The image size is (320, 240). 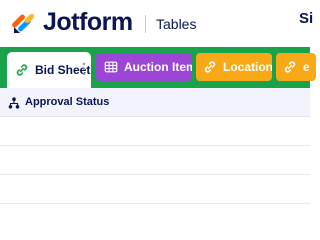 I want to click on tab-truncated: e, so click(x=296, y=67).